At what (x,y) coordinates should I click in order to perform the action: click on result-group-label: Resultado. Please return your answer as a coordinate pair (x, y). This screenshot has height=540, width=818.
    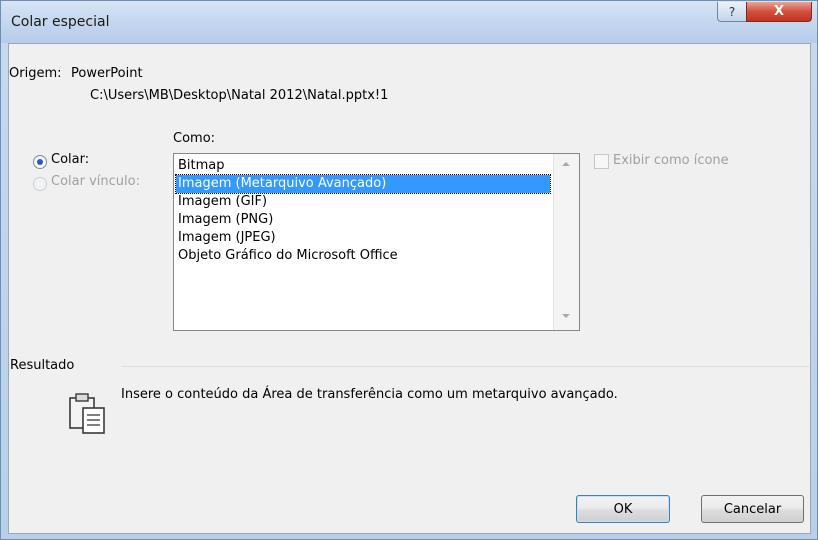
    Looking at the image, I should click on (42, 365).